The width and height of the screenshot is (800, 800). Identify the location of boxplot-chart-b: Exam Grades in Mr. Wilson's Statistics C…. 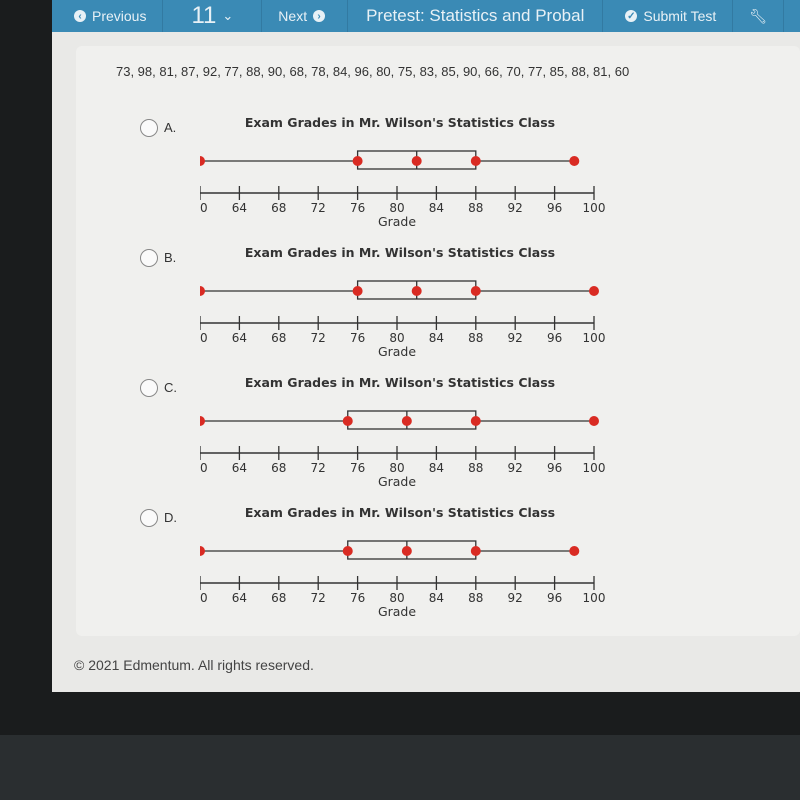
(403, 302).